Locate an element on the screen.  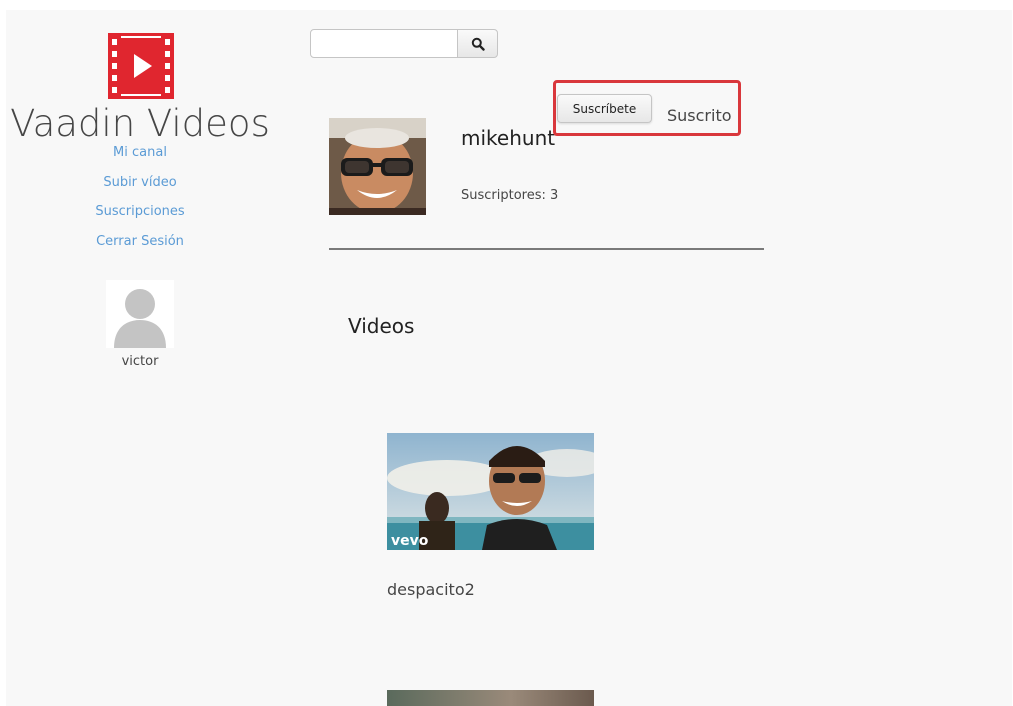
channel-avatar-image is located at coordinates (377, 166).